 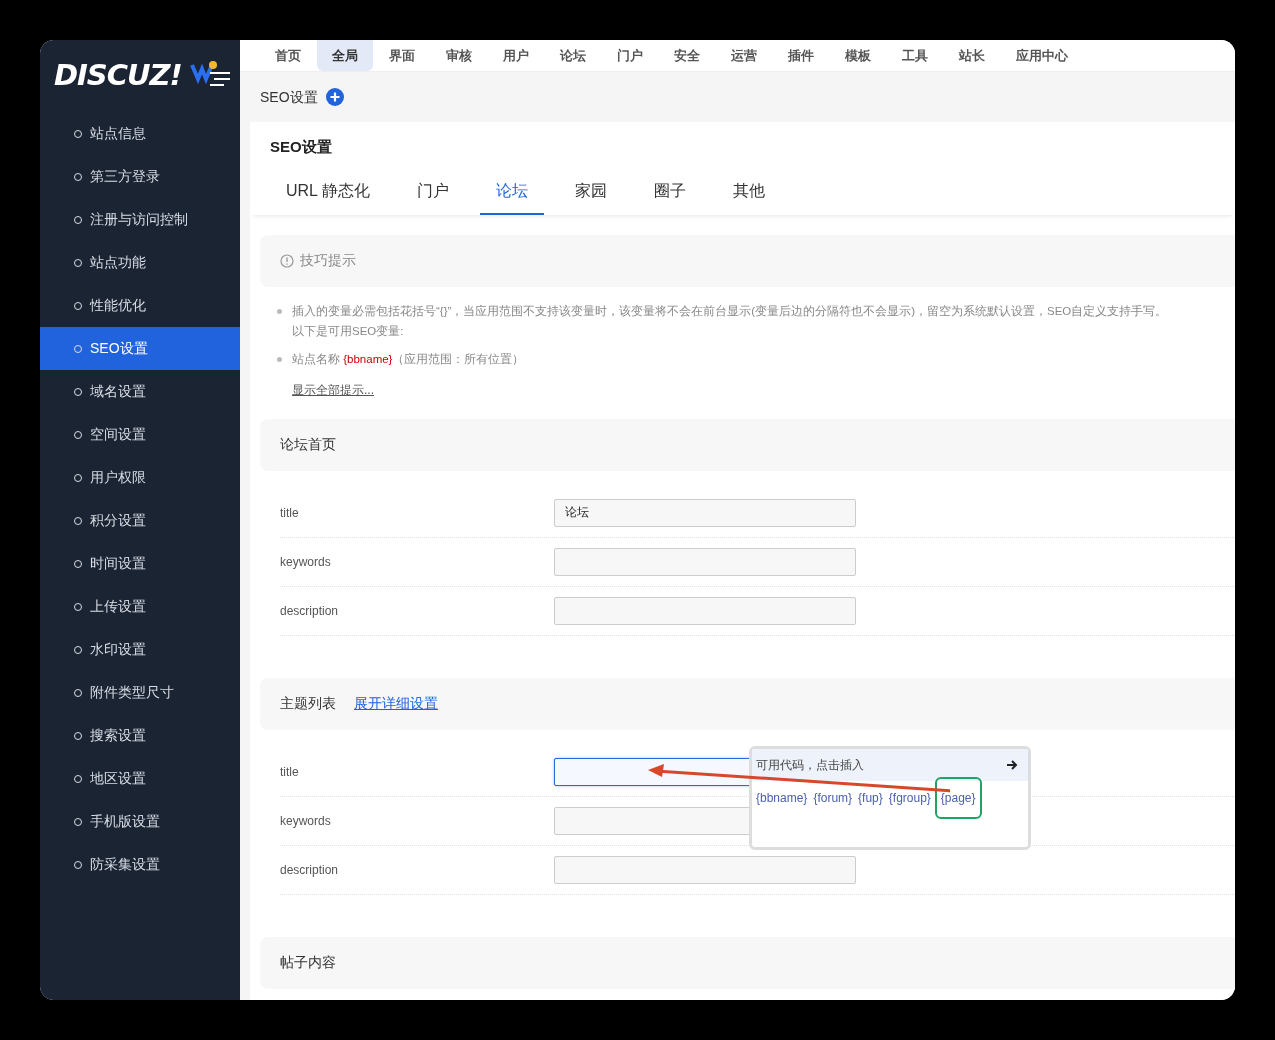 What do you see at coordinates (140, 305) in the screenshot?
I see `sidebar-item: 性能优化` at bounding box center [140, 305].